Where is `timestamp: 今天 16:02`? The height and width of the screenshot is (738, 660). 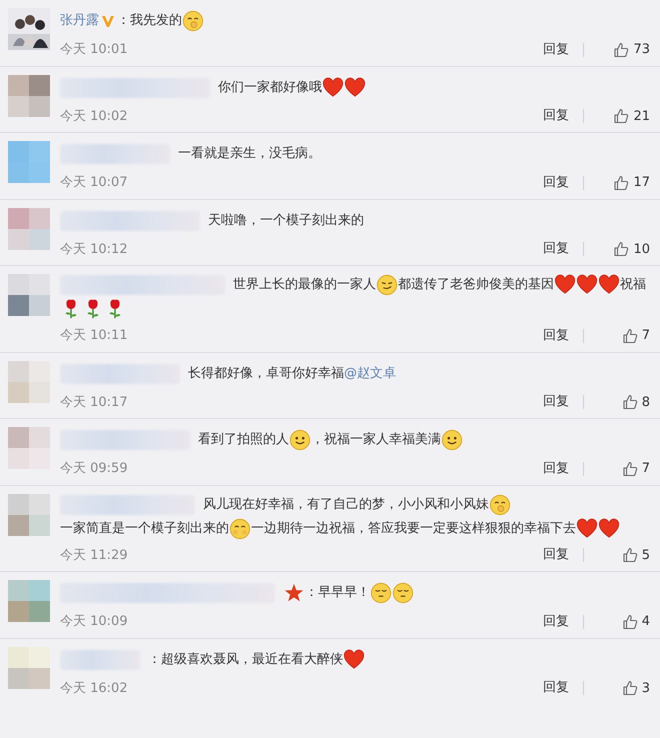 timestamp: 今天 16:02 is located at coordinates (94, 689).